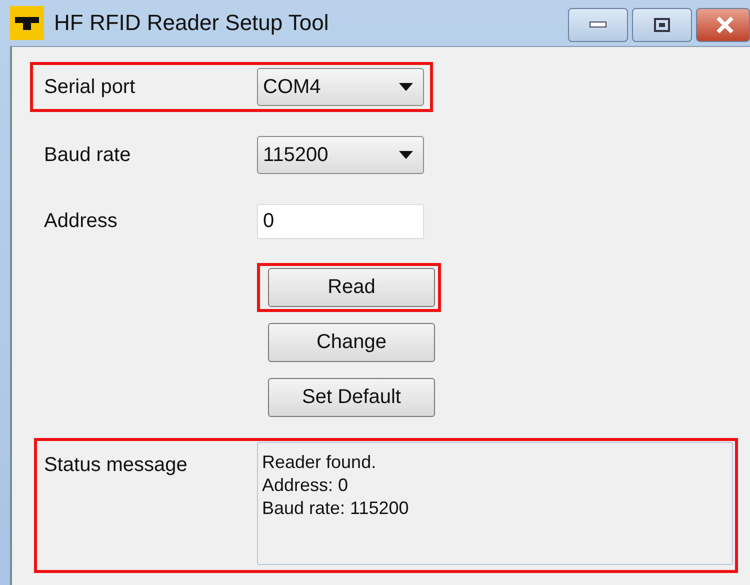 This screenshot has width=750, height=585. What do you see at coordinates (340, 87) in the screenshot?
I see `dropdown: COM4` at bounding box center [340, 87].